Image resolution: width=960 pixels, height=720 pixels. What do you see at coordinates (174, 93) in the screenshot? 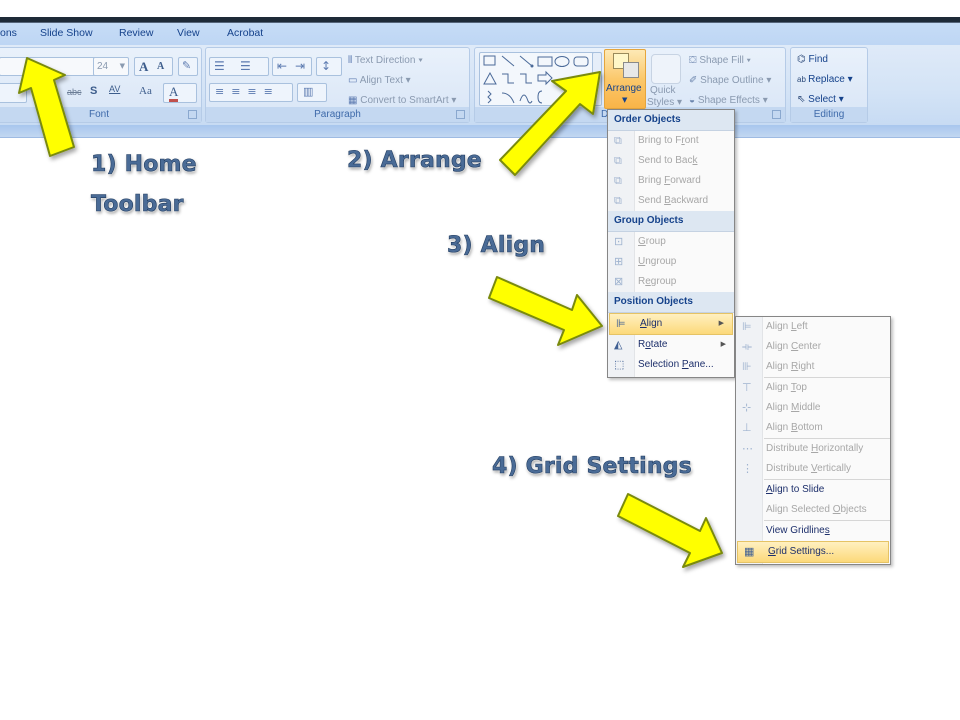
I see `font-color-icon: A` at bounding box center [174, 93].